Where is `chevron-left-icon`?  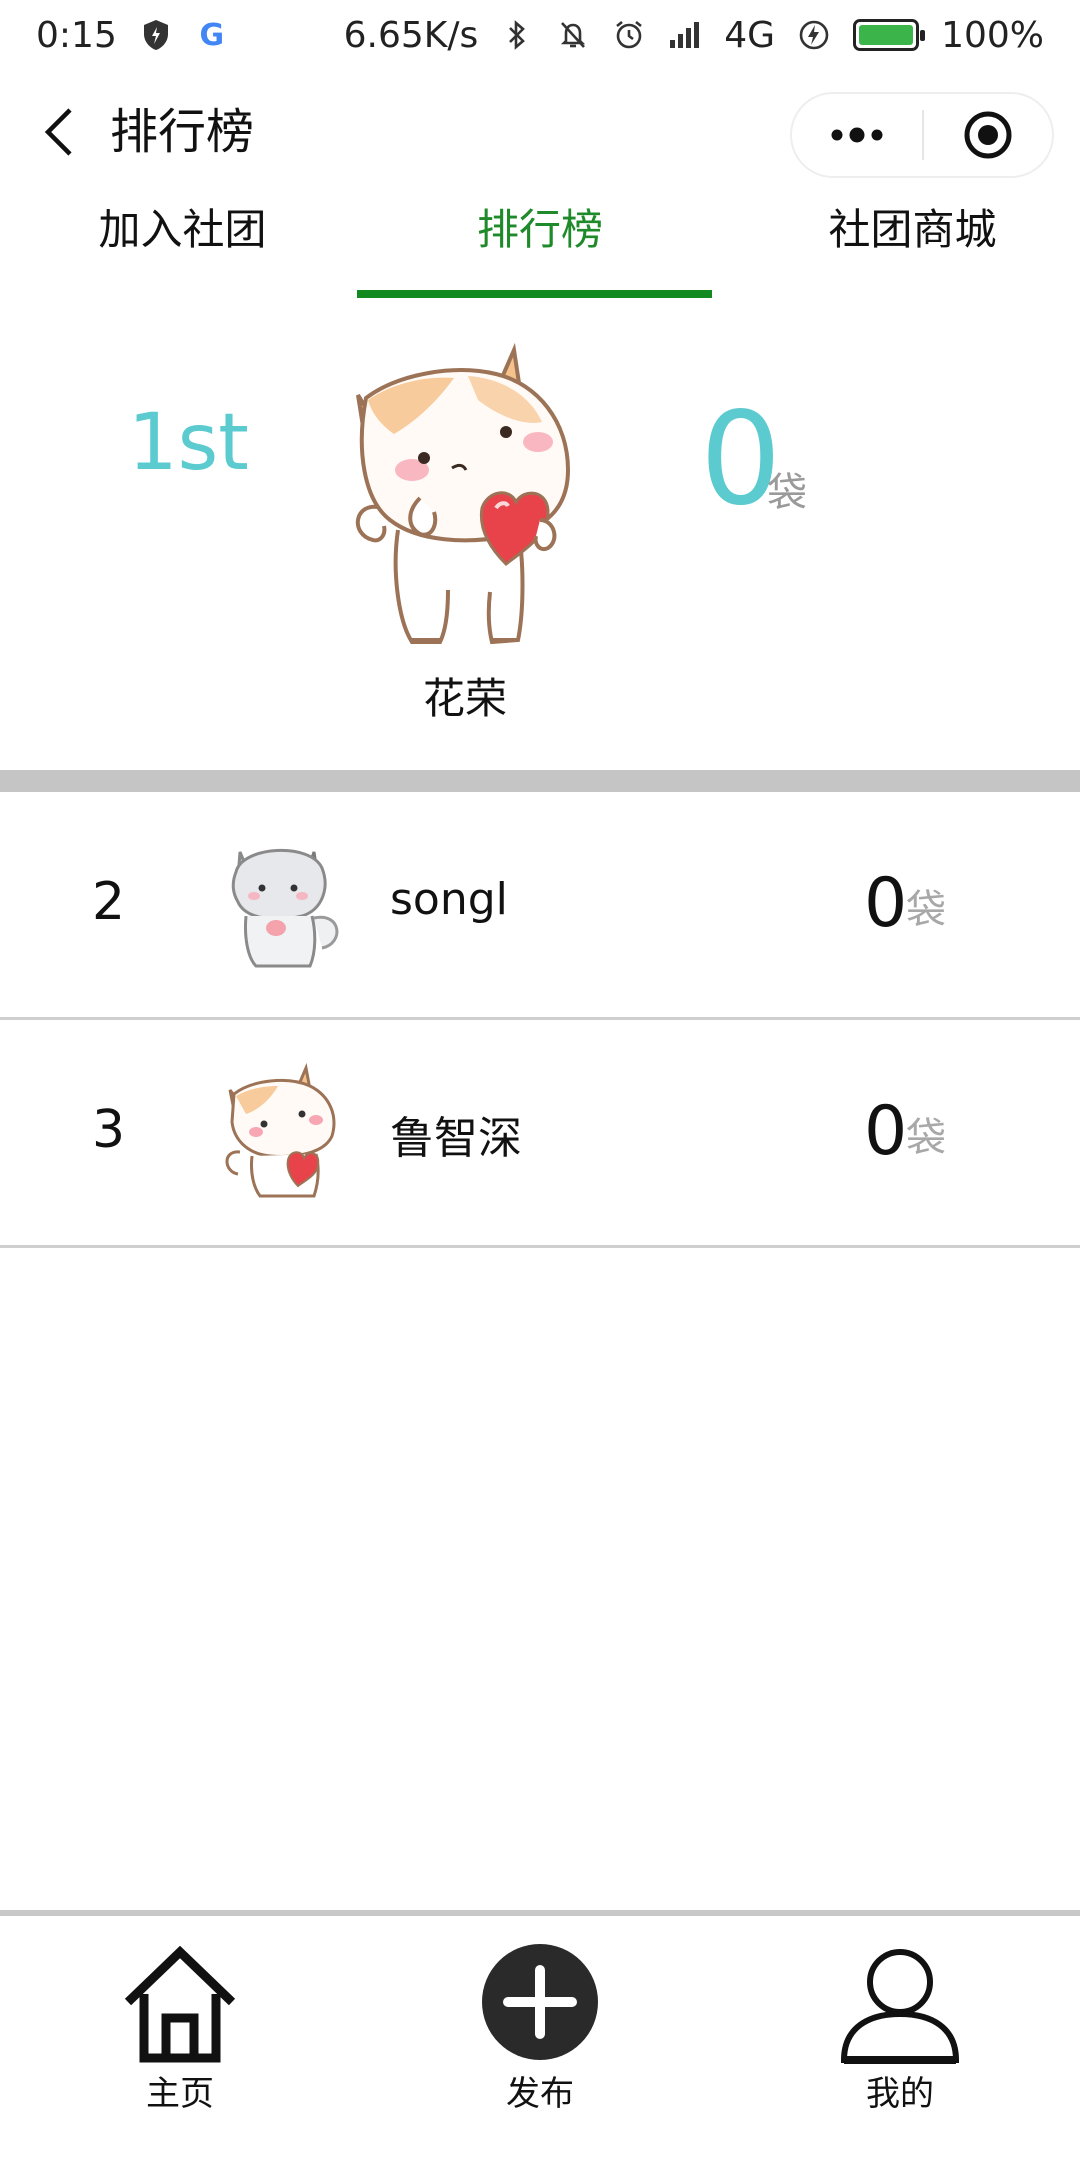
chevron-left-icon is located at coordinates (58, 132).